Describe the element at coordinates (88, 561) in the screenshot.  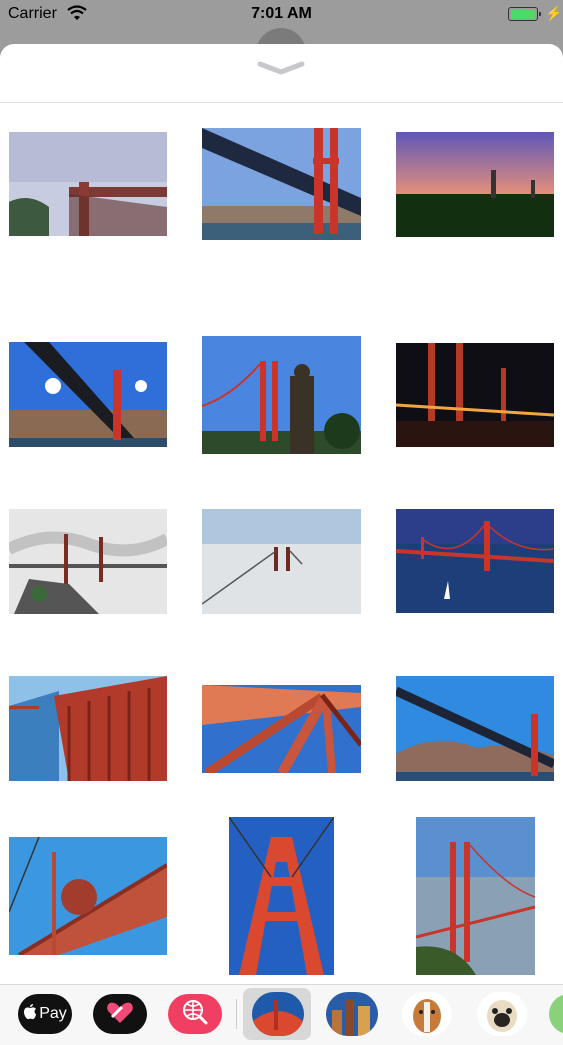
I see `bridge-sketch-image` at that location.